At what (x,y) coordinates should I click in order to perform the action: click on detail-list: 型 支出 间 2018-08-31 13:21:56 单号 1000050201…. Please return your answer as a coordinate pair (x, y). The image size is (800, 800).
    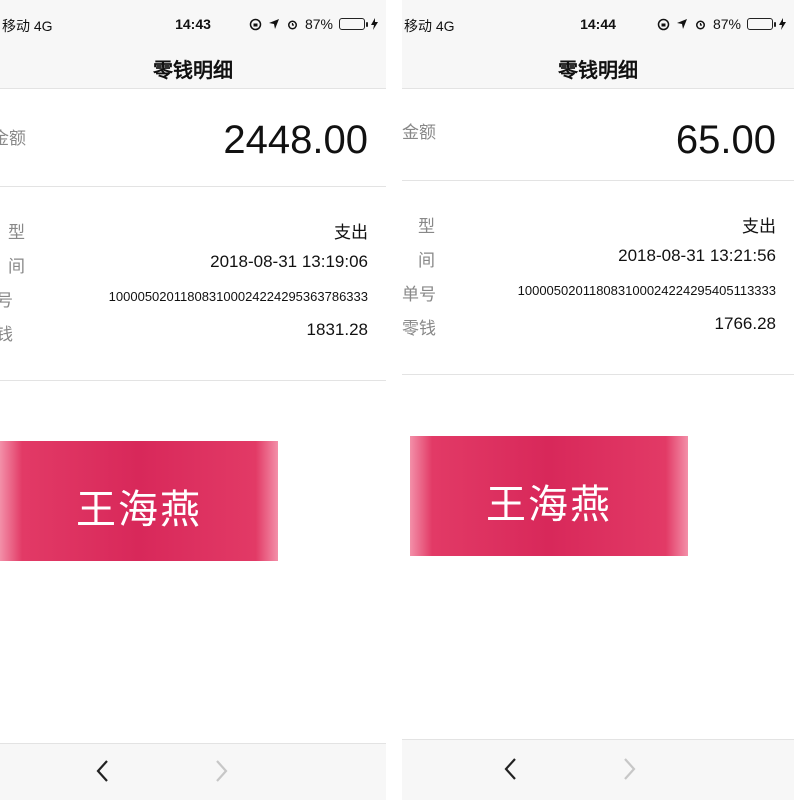
    Looking at the image, I should click on (598, 278).